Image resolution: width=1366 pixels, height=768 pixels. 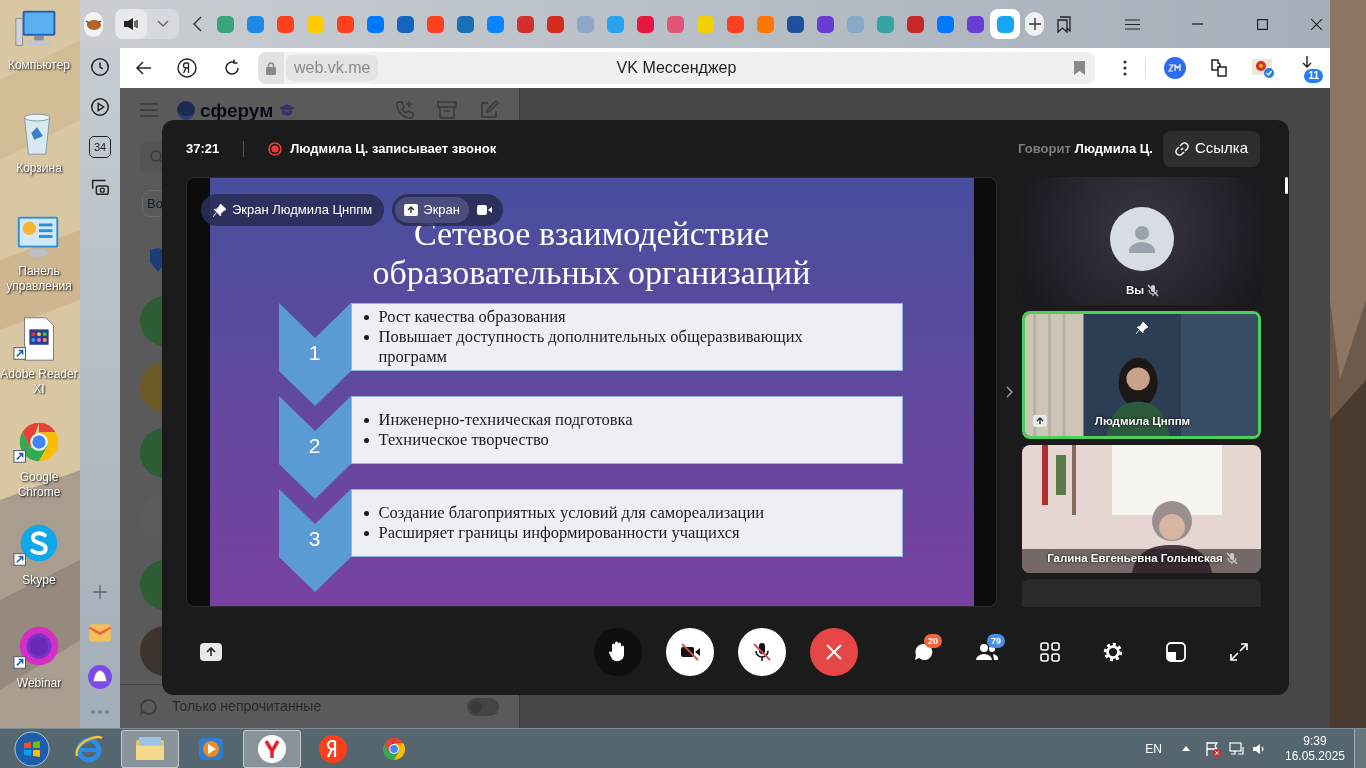 I want to click on bullet-text: Создание благоприятных условий для самореализации, so click(x=571, y=513).